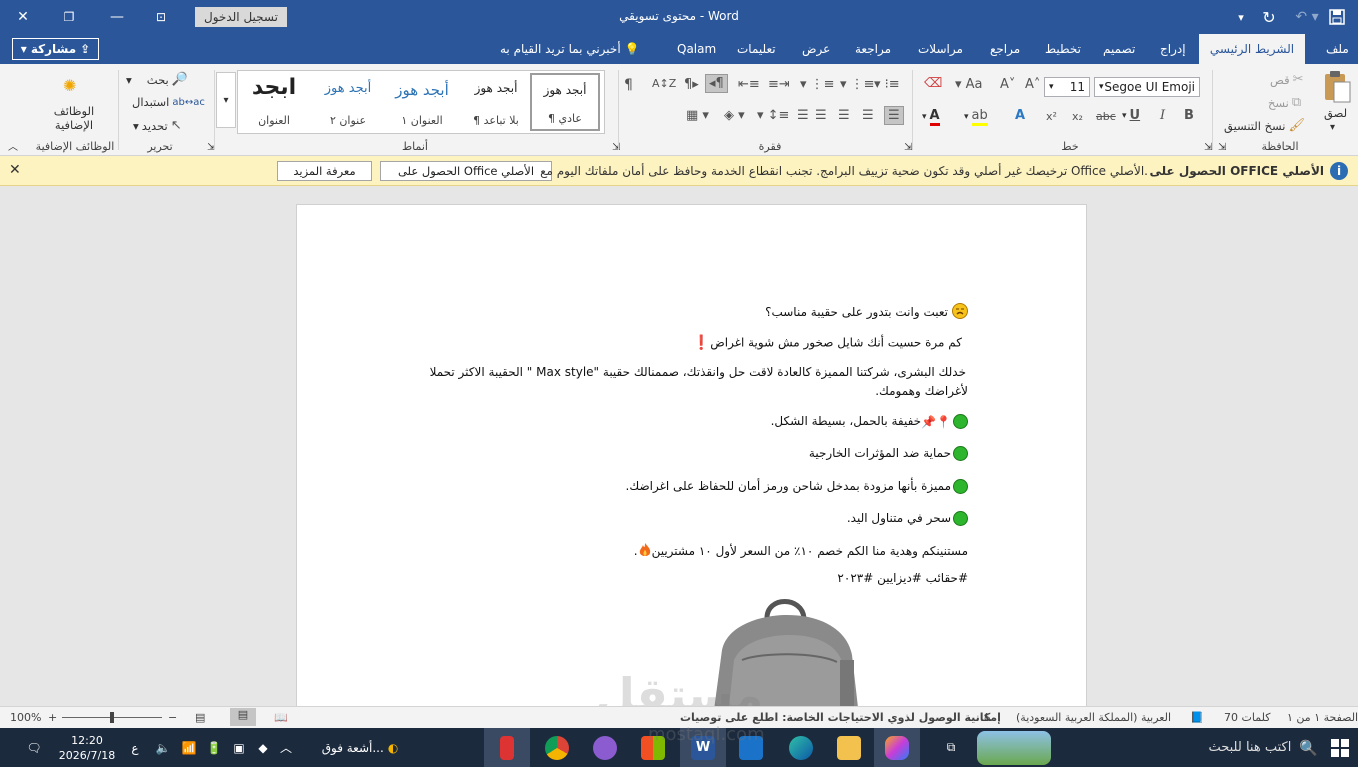 This screenshot has width=1358, height=767. Describe the element at coordinates (226, 100) in the screenshot. I see `styles-more-button: ▾` at that location.